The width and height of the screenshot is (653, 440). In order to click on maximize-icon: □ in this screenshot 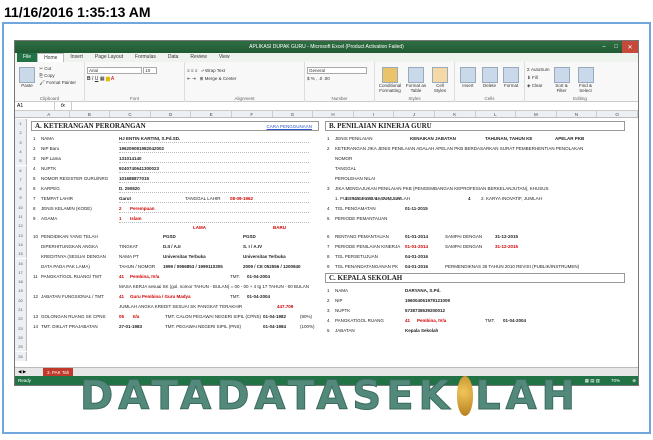, I will do `click(616, 47)`.